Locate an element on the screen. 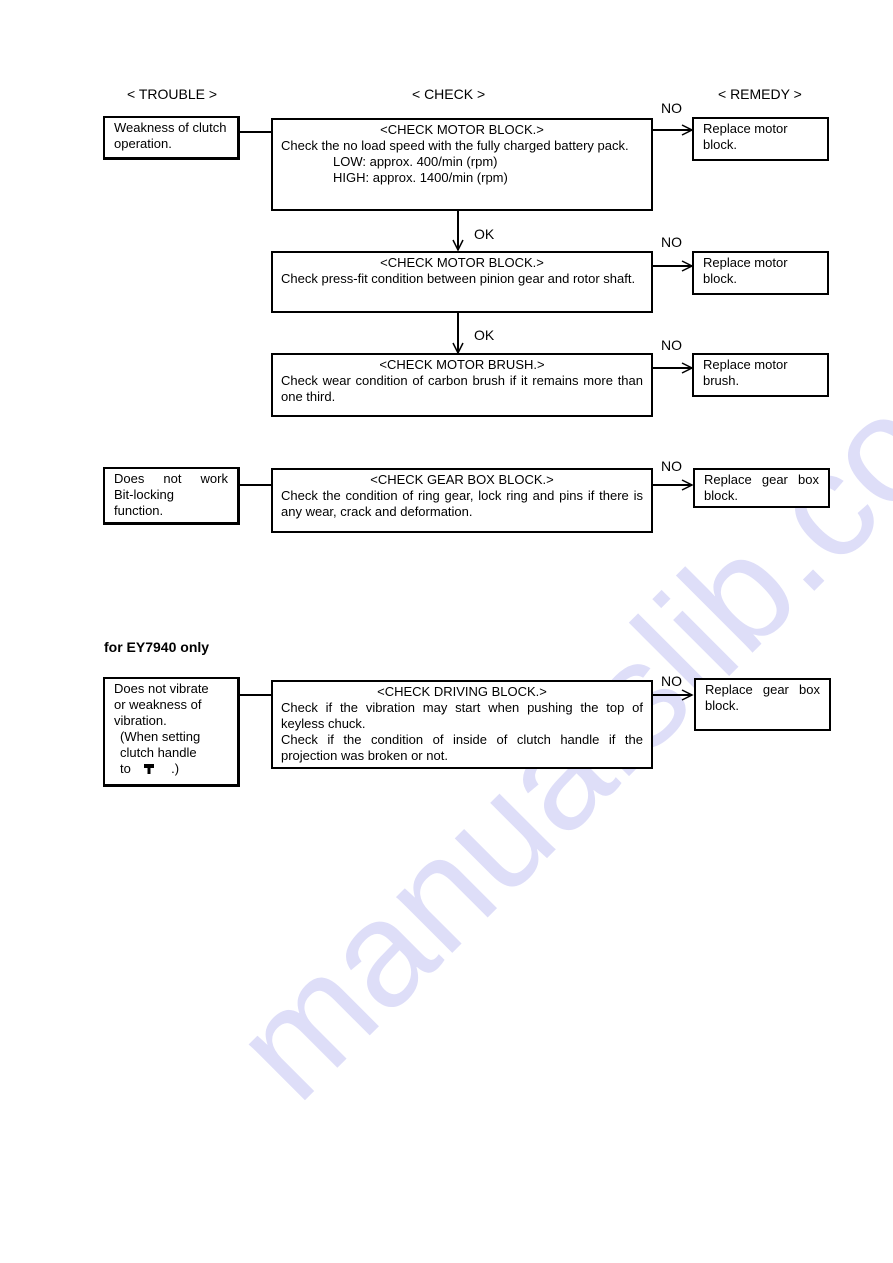 The height and width of the screenshot is (1263, 893). trouble-line: Does not vibrate is located at coordinates (161, 688).